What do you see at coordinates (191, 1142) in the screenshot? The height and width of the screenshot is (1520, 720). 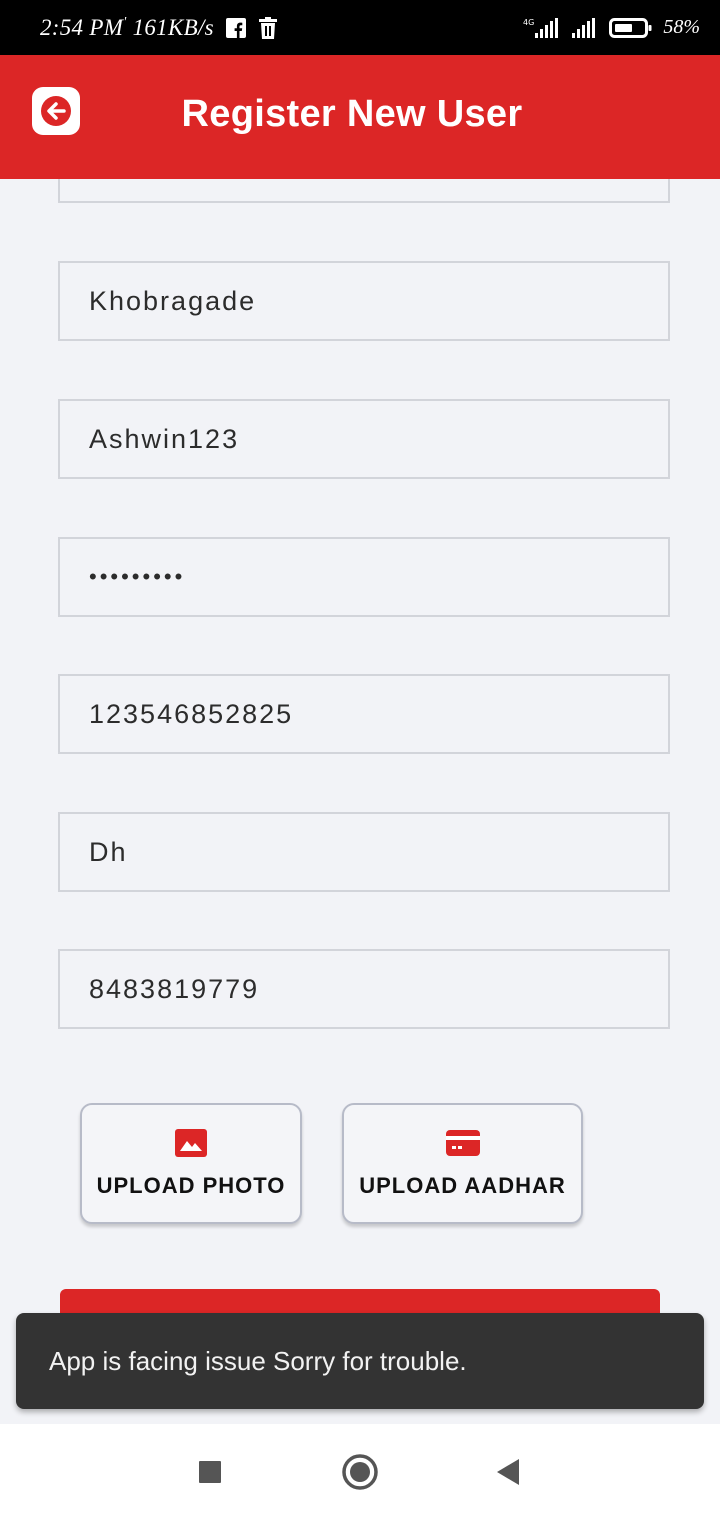 I see `image-icon` at bounding box center [191, 1142].